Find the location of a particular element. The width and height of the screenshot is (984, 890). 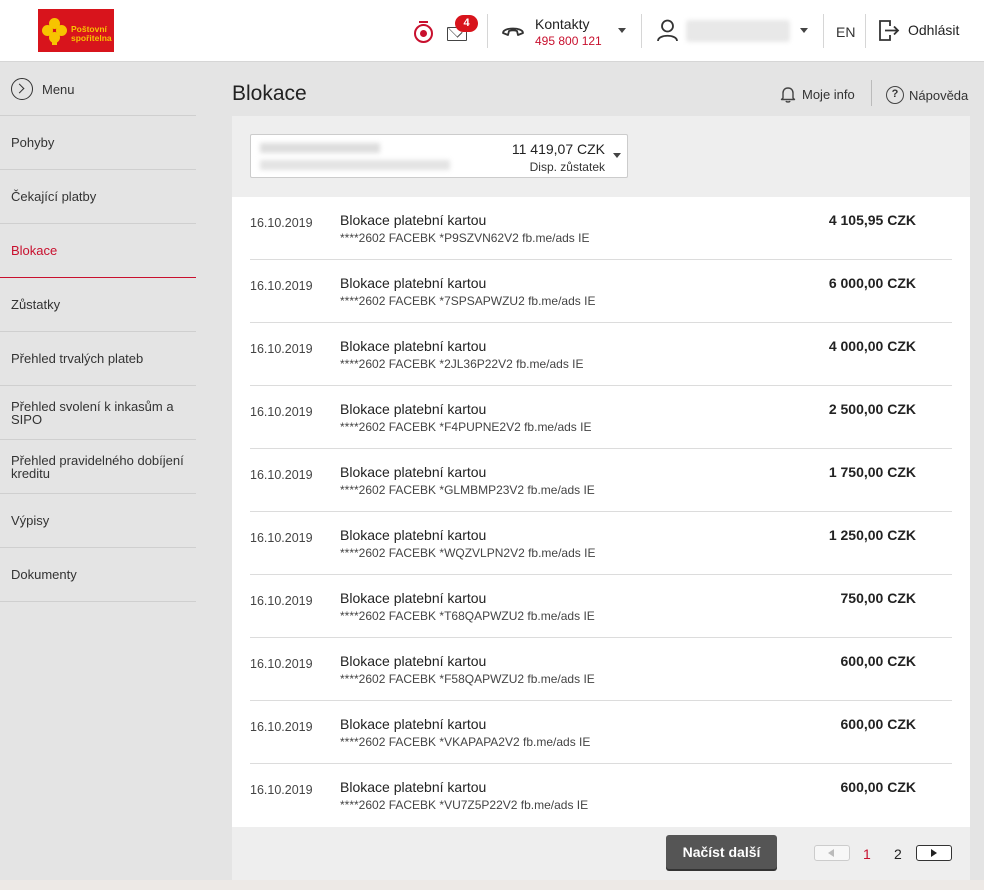

account-name-redacted is located at coordinates (320, 148).